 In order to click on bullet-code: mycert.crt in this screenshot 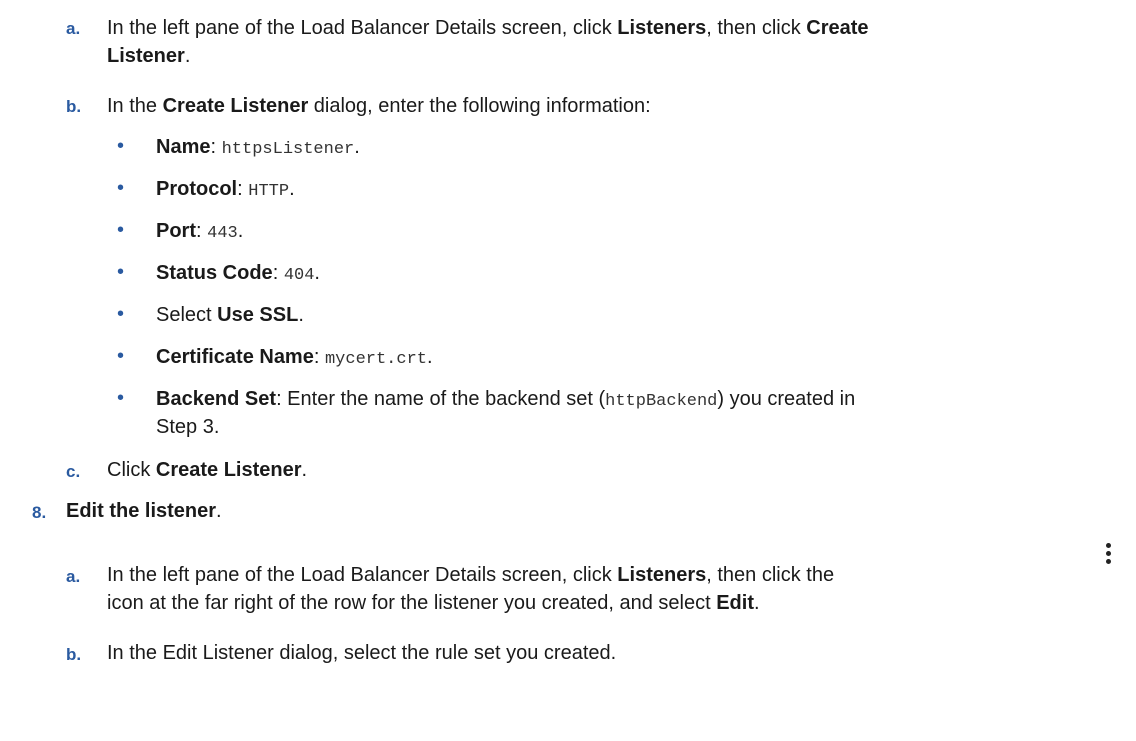, I will do `click(375, 359)`.